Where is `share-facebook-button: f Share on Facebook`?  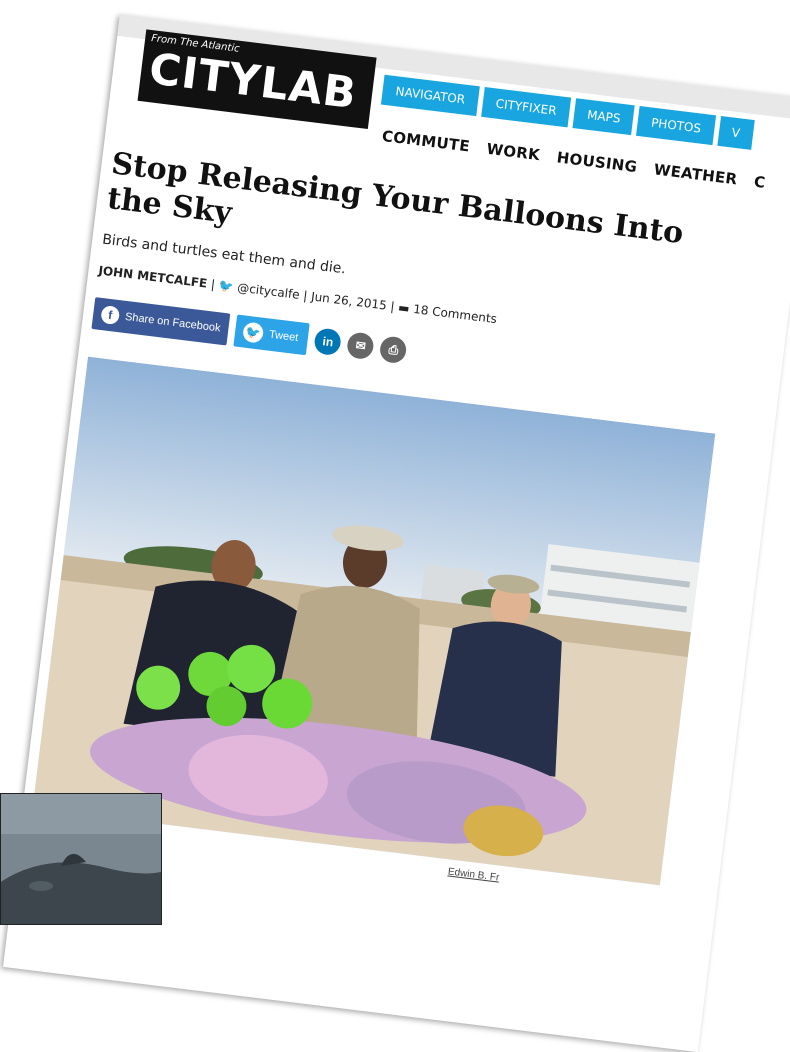
share-facebook-button: f Share on Facebook is located at coordinates (161, 321).